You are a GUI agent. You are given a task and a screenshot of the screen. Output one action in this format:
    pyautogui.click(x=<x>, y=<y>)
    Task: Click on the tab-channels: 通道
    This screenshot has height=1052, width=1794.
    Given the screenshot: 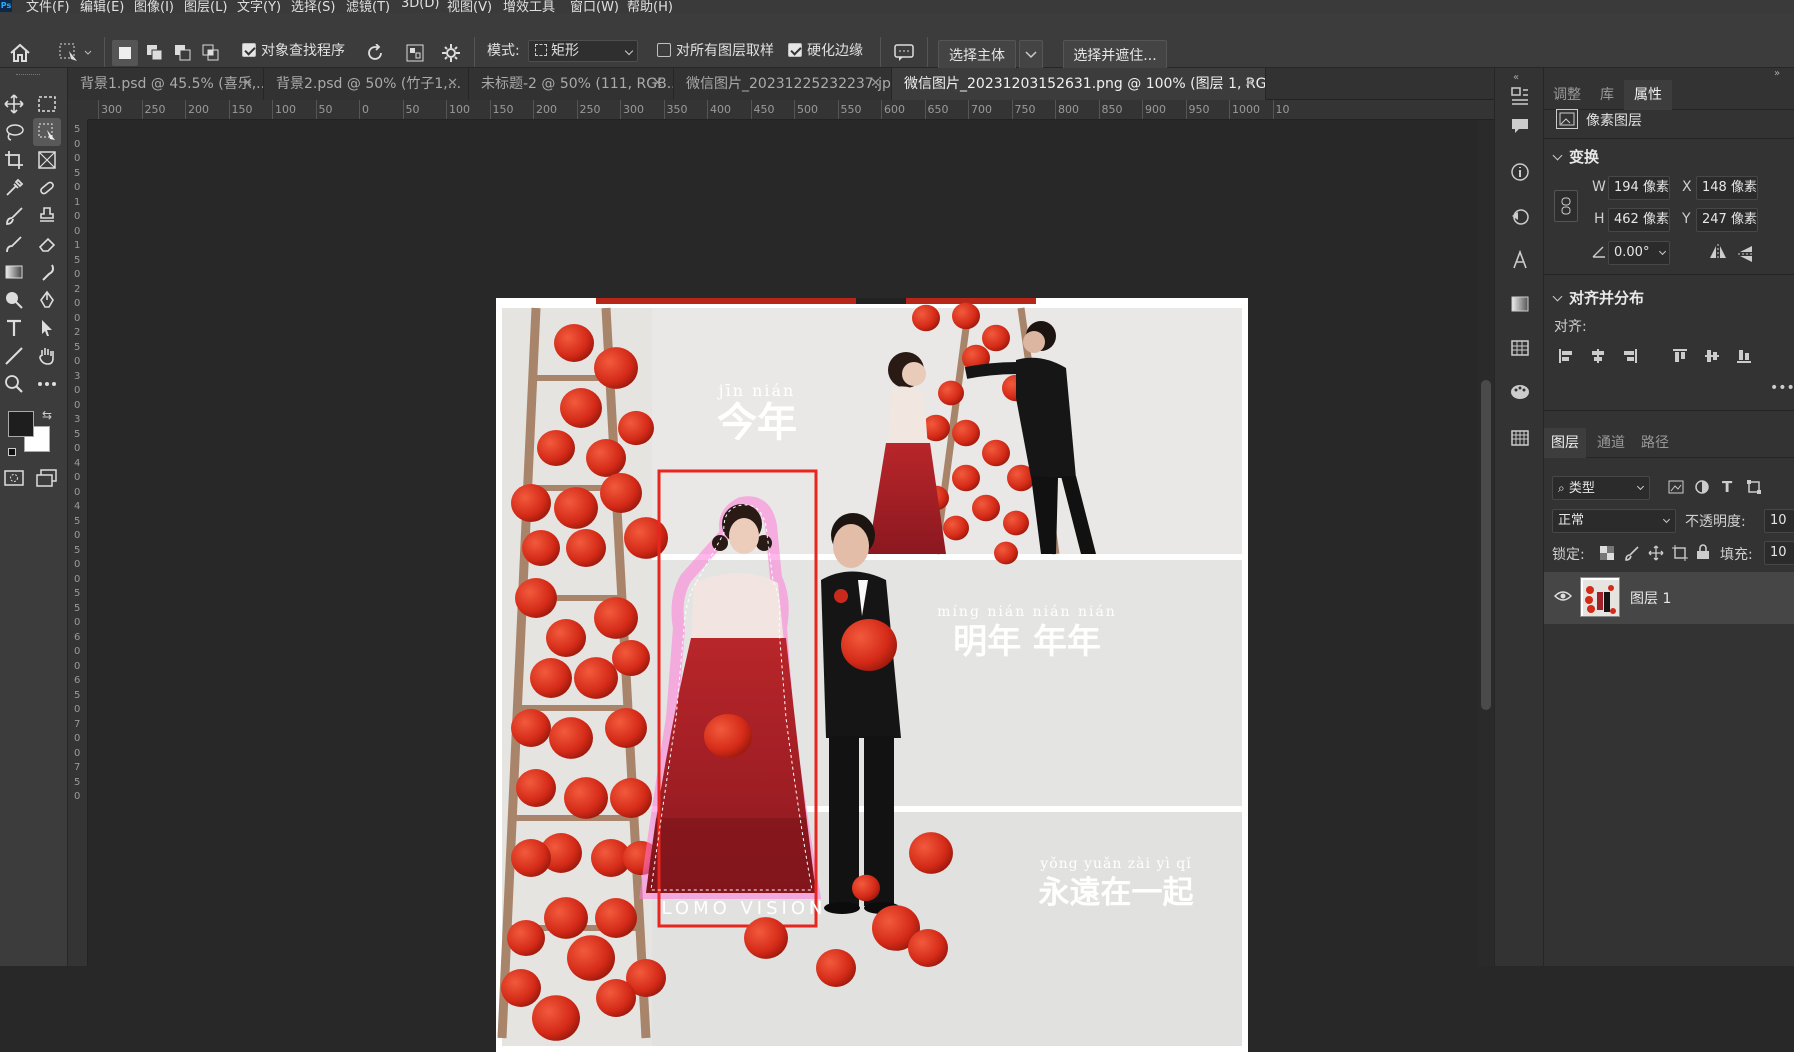 What is the action you would take?
    pyautogui.click(x=1611, y=443)
    